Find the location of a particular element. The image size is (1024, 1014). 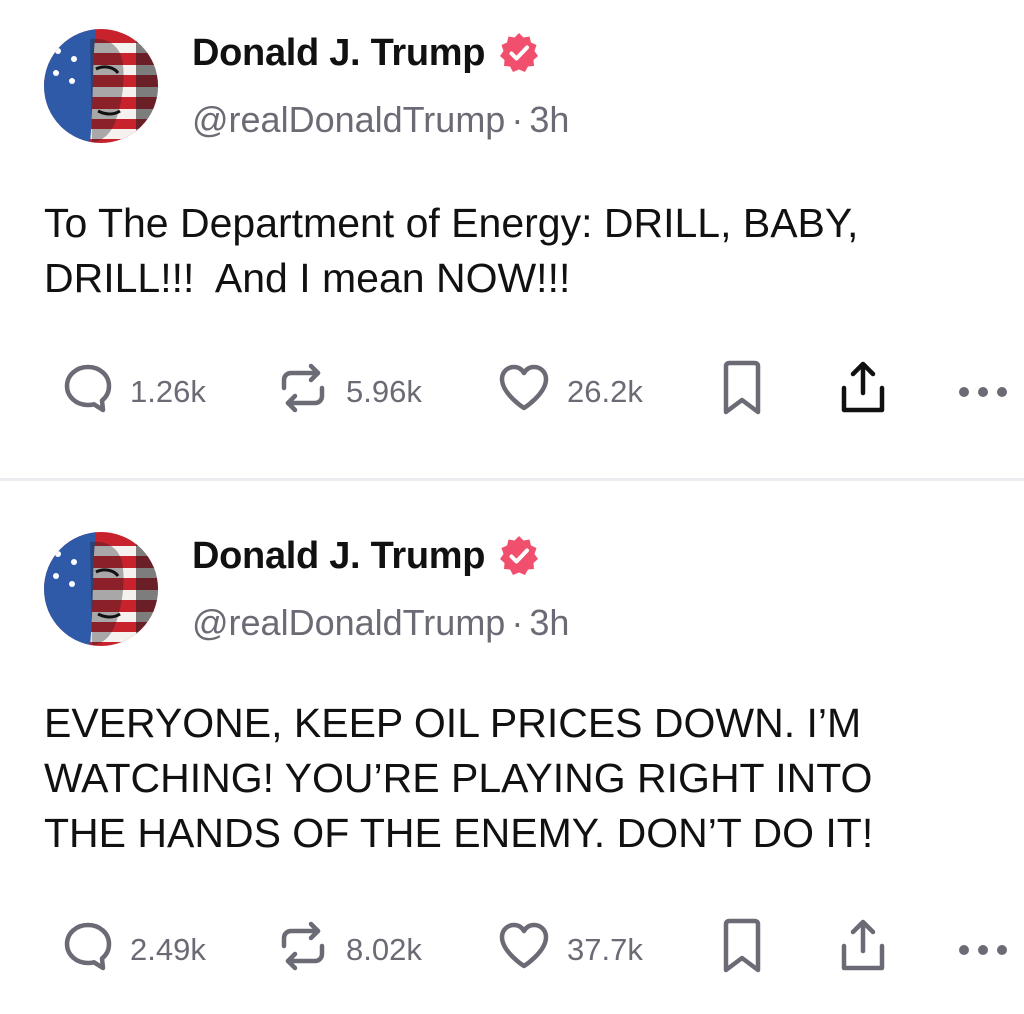

reply-count: 2.49k is located at coordinates (168, 949).